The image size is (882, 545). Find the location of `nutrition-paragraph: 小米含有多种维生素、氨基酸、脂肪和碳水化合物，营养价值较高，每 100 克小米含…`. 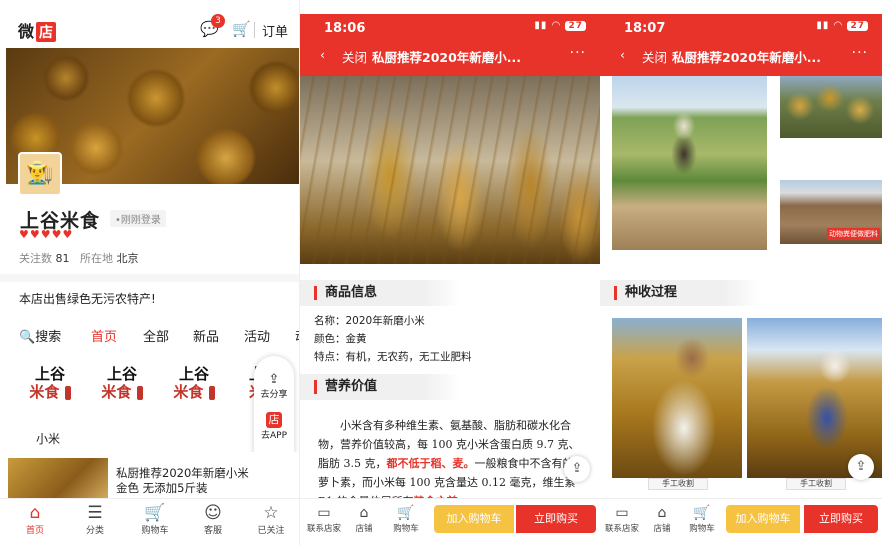

nutrition-paragraph: 小米含有多种维生素、氨基酸、脂肪和碳水化合物，营养价值较高，每 100 克小米含… is located at coordinates (453, 463).